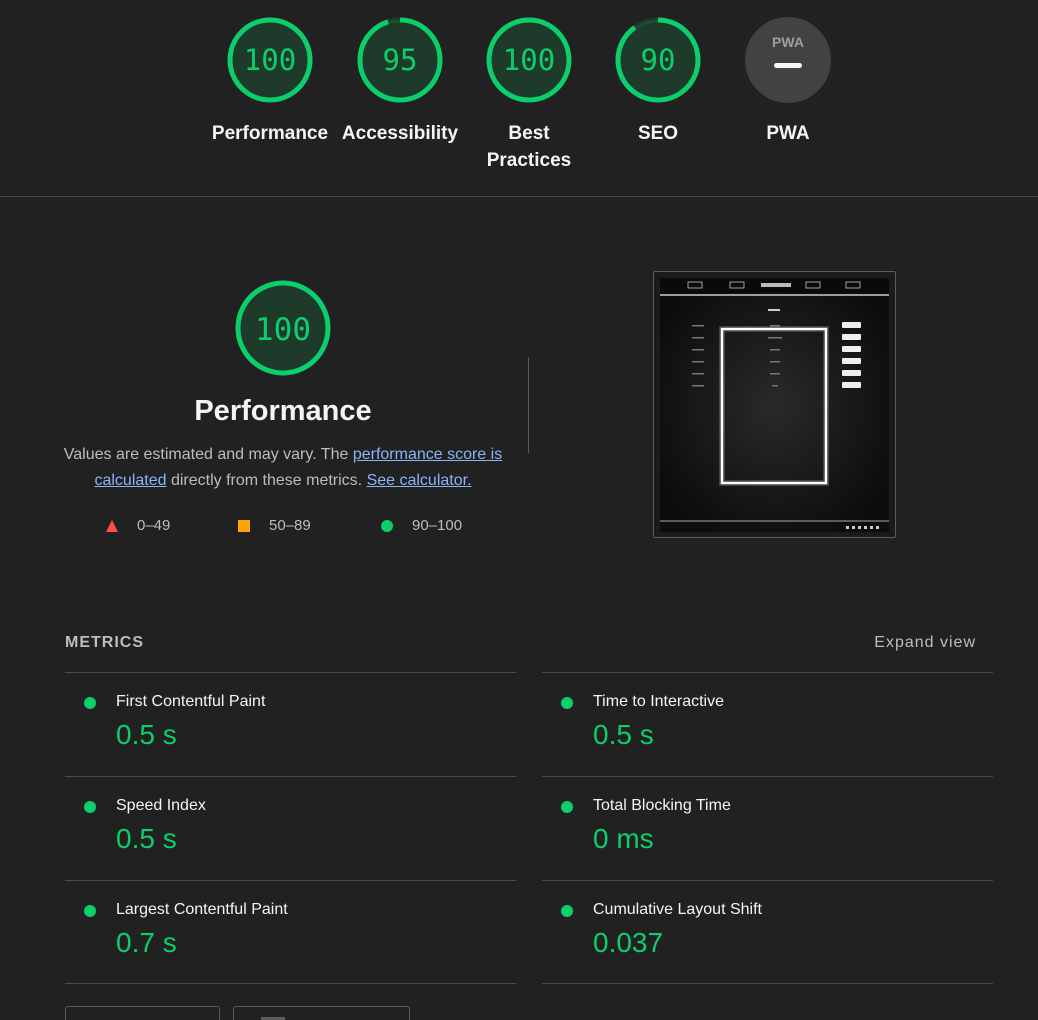  Describe the element at coordinates (208, 454) in the screenshot. I see `desc-text: Values are estimated and may vary. The` at that location.